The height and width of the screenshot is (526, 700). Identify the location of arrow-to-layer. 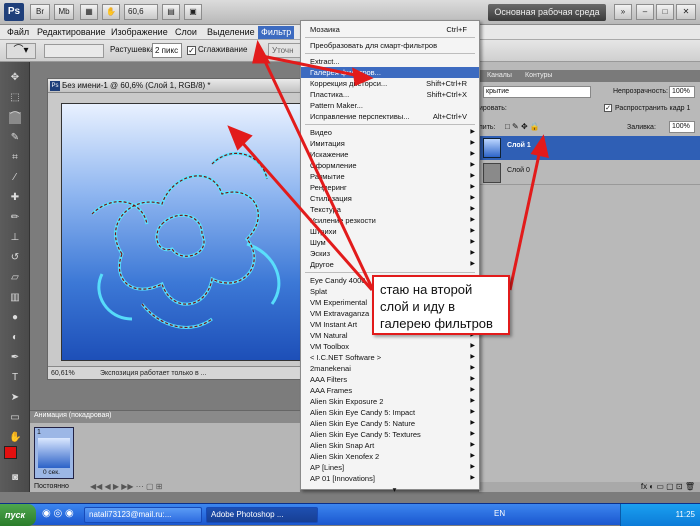
(525, 220).